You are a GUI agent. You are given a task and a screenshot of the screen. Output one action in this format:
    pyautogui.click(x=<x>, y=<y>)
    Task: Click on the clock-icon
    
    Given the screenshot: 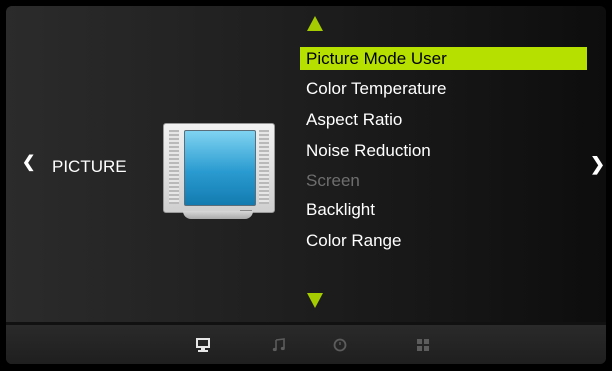 What is the action you would take?
    pyautogui.click(x=340, y=345)
    